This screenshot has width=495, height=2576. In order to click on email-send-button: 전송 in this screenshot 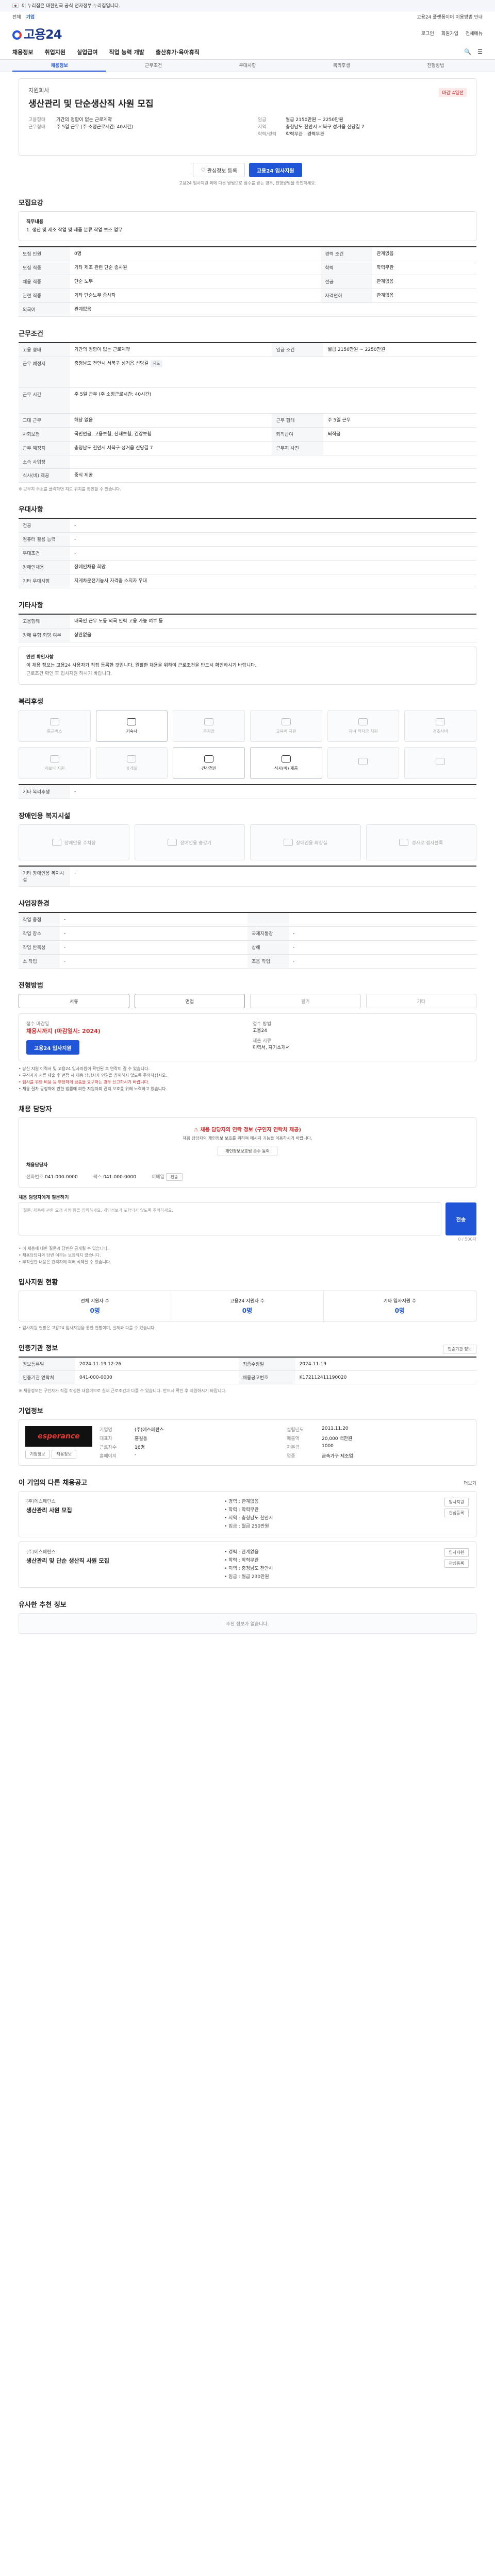, I will do `click(174, 1177)`.